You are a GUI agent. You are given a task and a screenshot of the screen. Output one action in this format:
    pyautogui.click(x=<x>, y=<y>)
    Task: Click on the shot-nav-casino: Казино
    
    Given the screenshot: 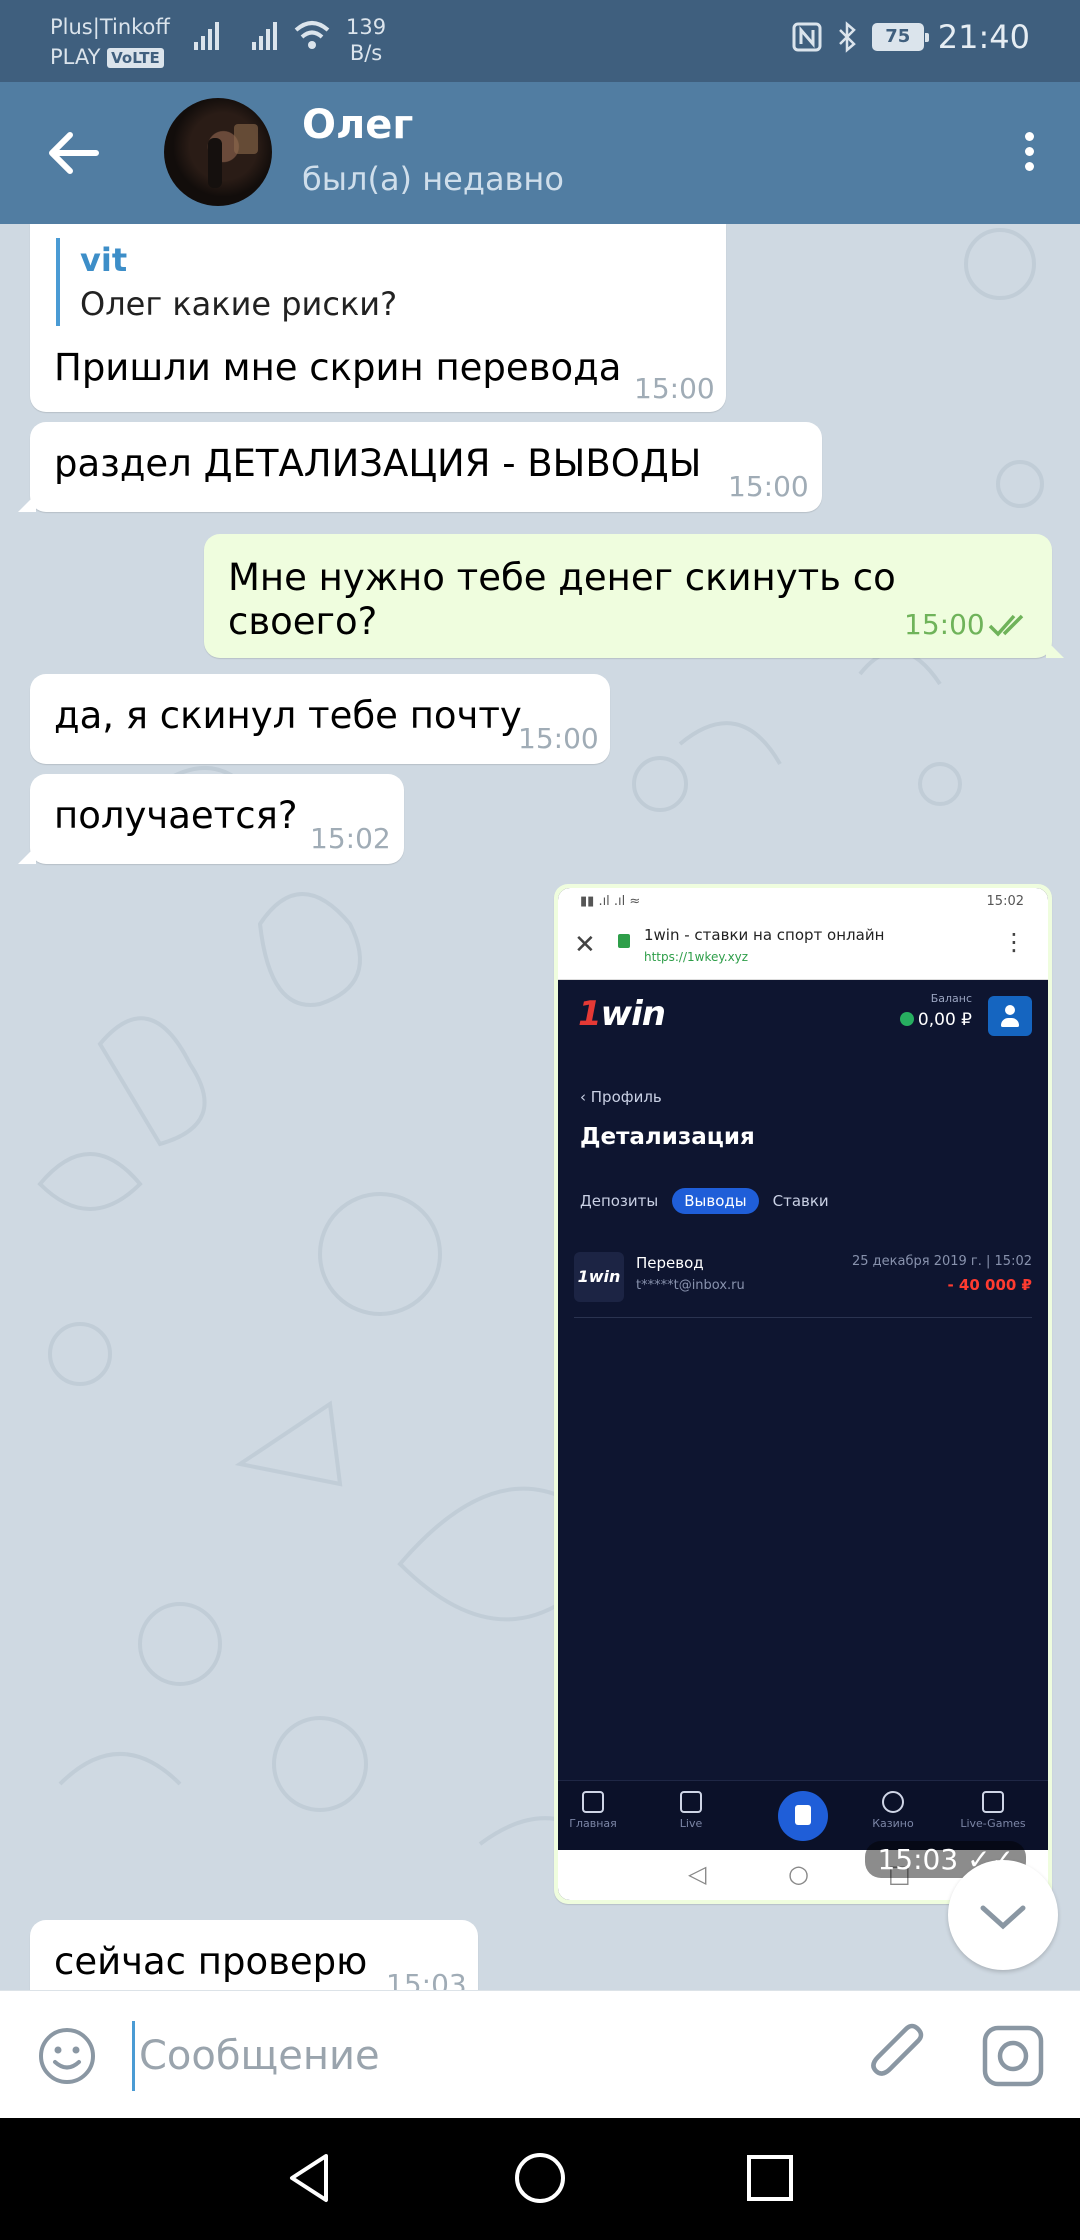 What is the action you would take?
    pyautogui.click(x=893, y=1810)
    